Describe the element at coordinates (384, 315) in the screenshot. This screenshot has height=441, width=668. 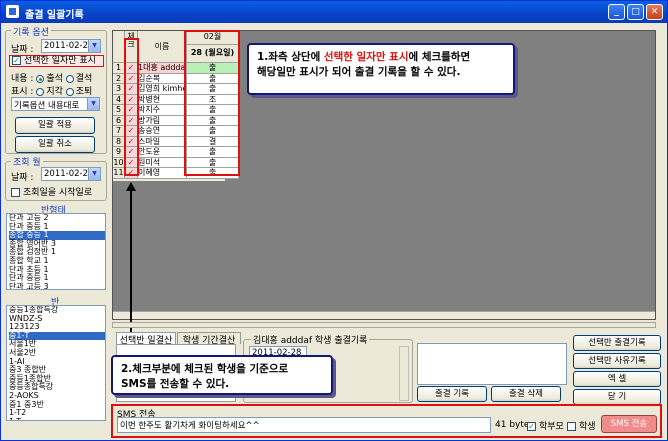
I see `grid-scrollbar` at that location.